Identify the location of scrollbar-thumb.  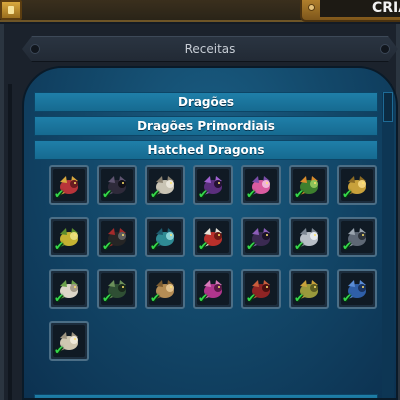
(388, 107).